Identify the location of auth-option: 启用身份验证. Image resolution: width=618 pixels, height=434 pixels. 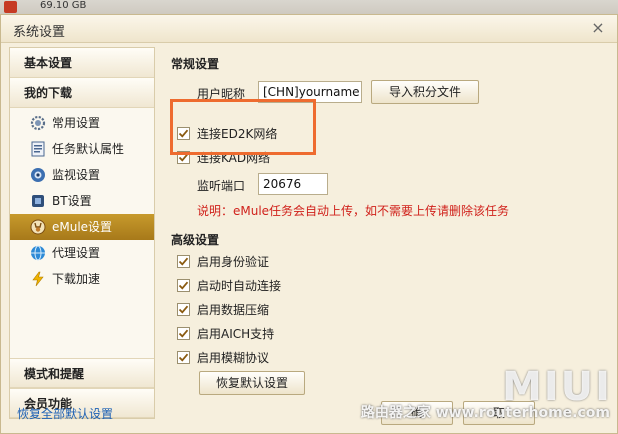
(223, 262).